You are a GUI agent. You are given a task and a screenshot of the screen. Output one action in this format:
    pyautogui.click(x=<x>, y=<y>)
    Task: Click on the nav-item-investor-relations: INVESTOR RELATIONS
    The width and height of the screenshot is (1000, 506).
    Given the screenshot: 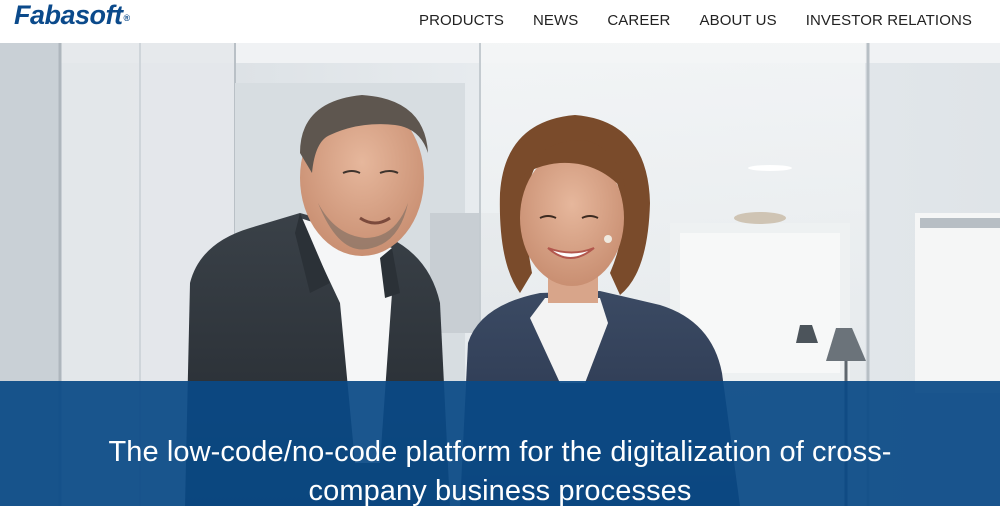 What is the action you would take?
    pyautogui.click(x=889, y=20)
    